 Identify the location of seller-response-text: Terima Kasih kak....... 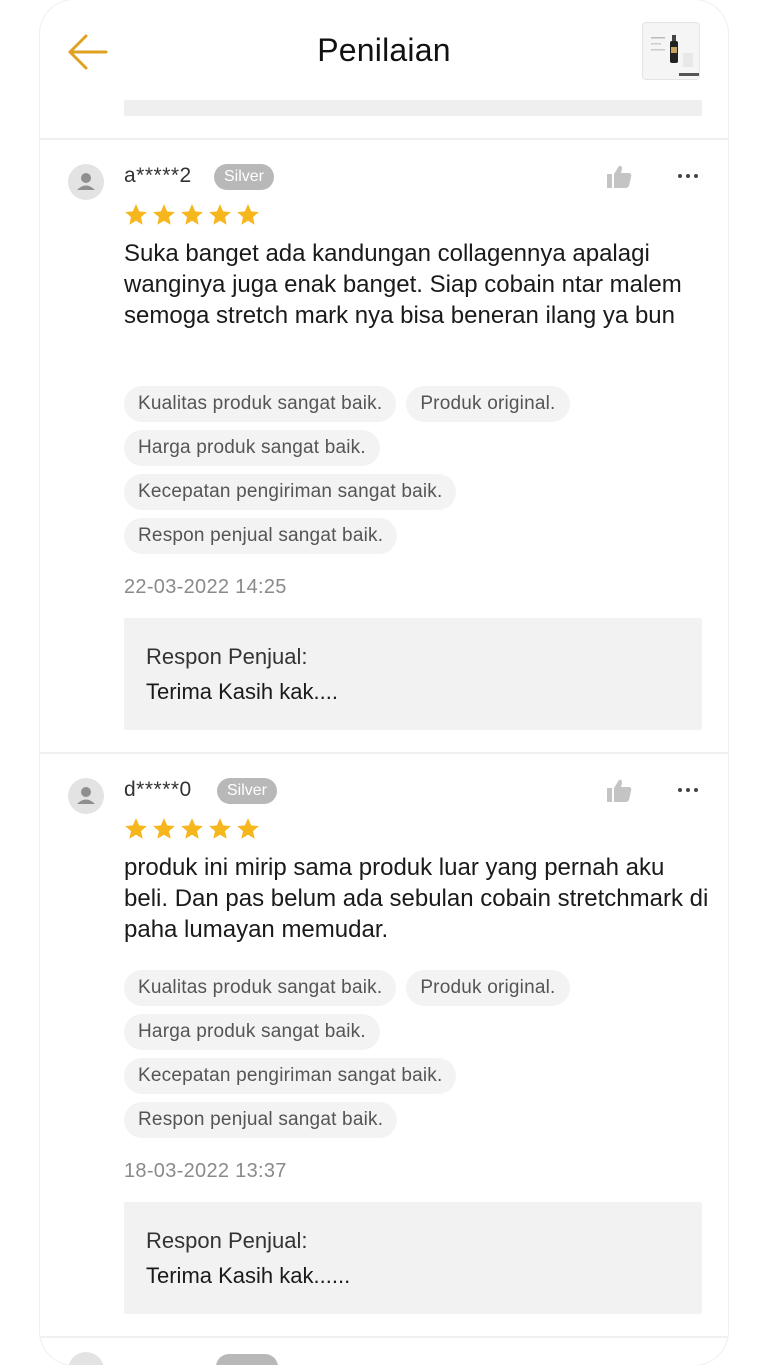
(248, 1275).